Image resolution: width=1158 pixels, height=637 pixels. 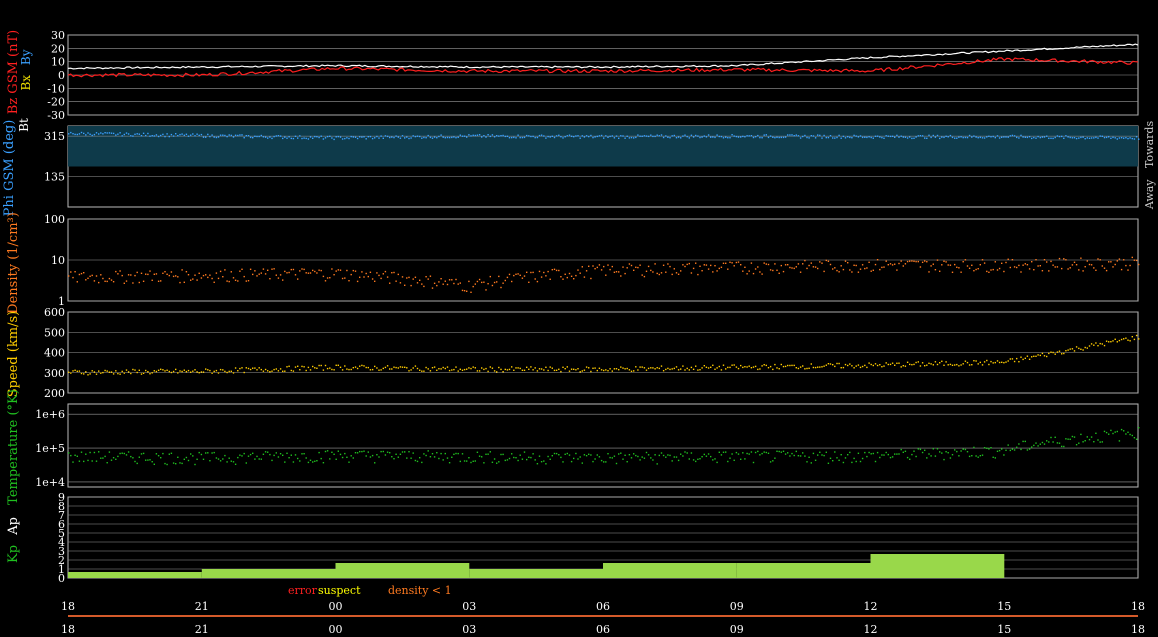 I want to click on time-tick-top: 09, so click(x=737, y=606).